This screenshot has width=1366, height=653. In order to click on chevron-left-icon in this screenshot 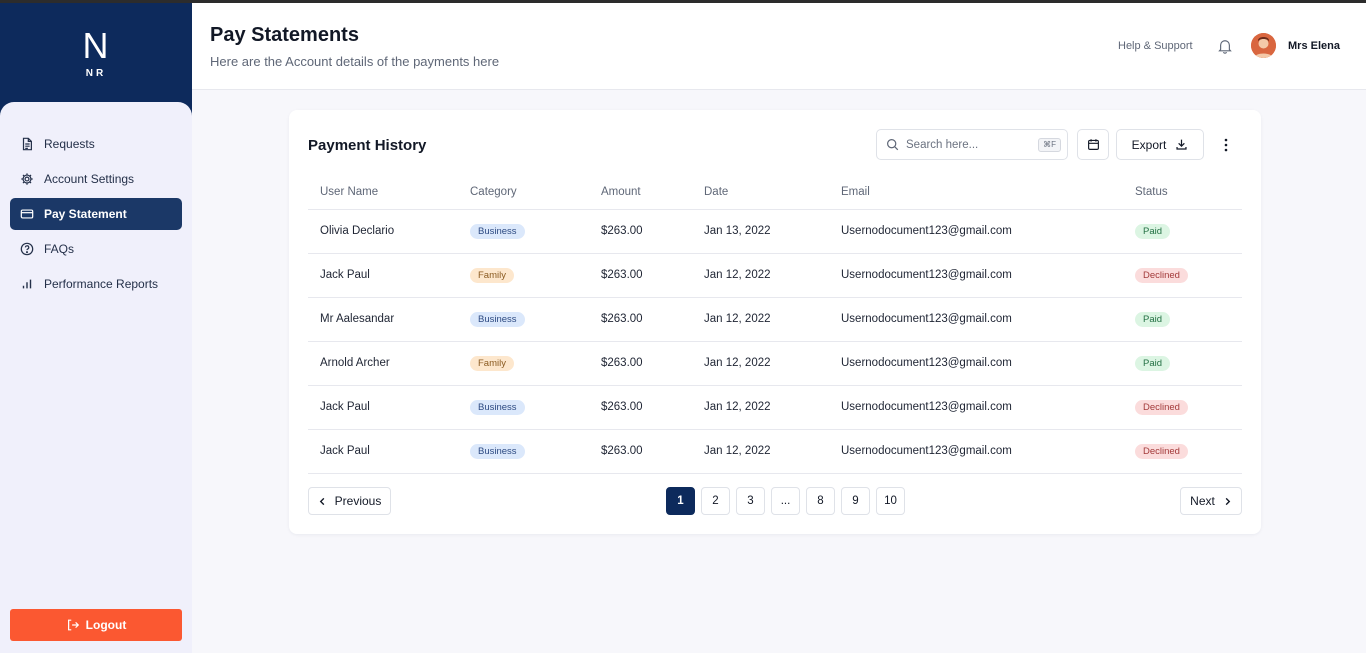, I will do `click(321, 501)`.